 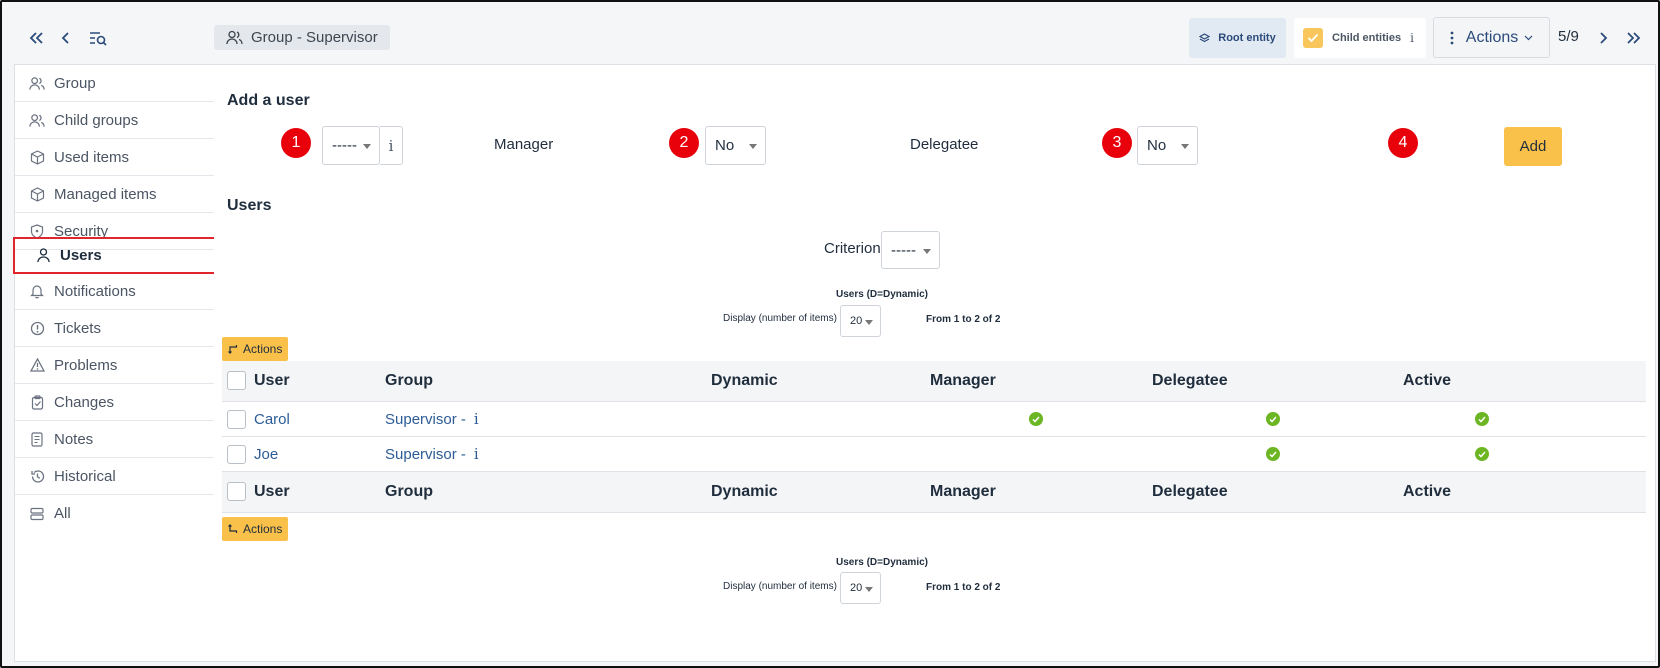 I want to click on sidebar-item-tickets: Tickets, so click(x=114, y=328).